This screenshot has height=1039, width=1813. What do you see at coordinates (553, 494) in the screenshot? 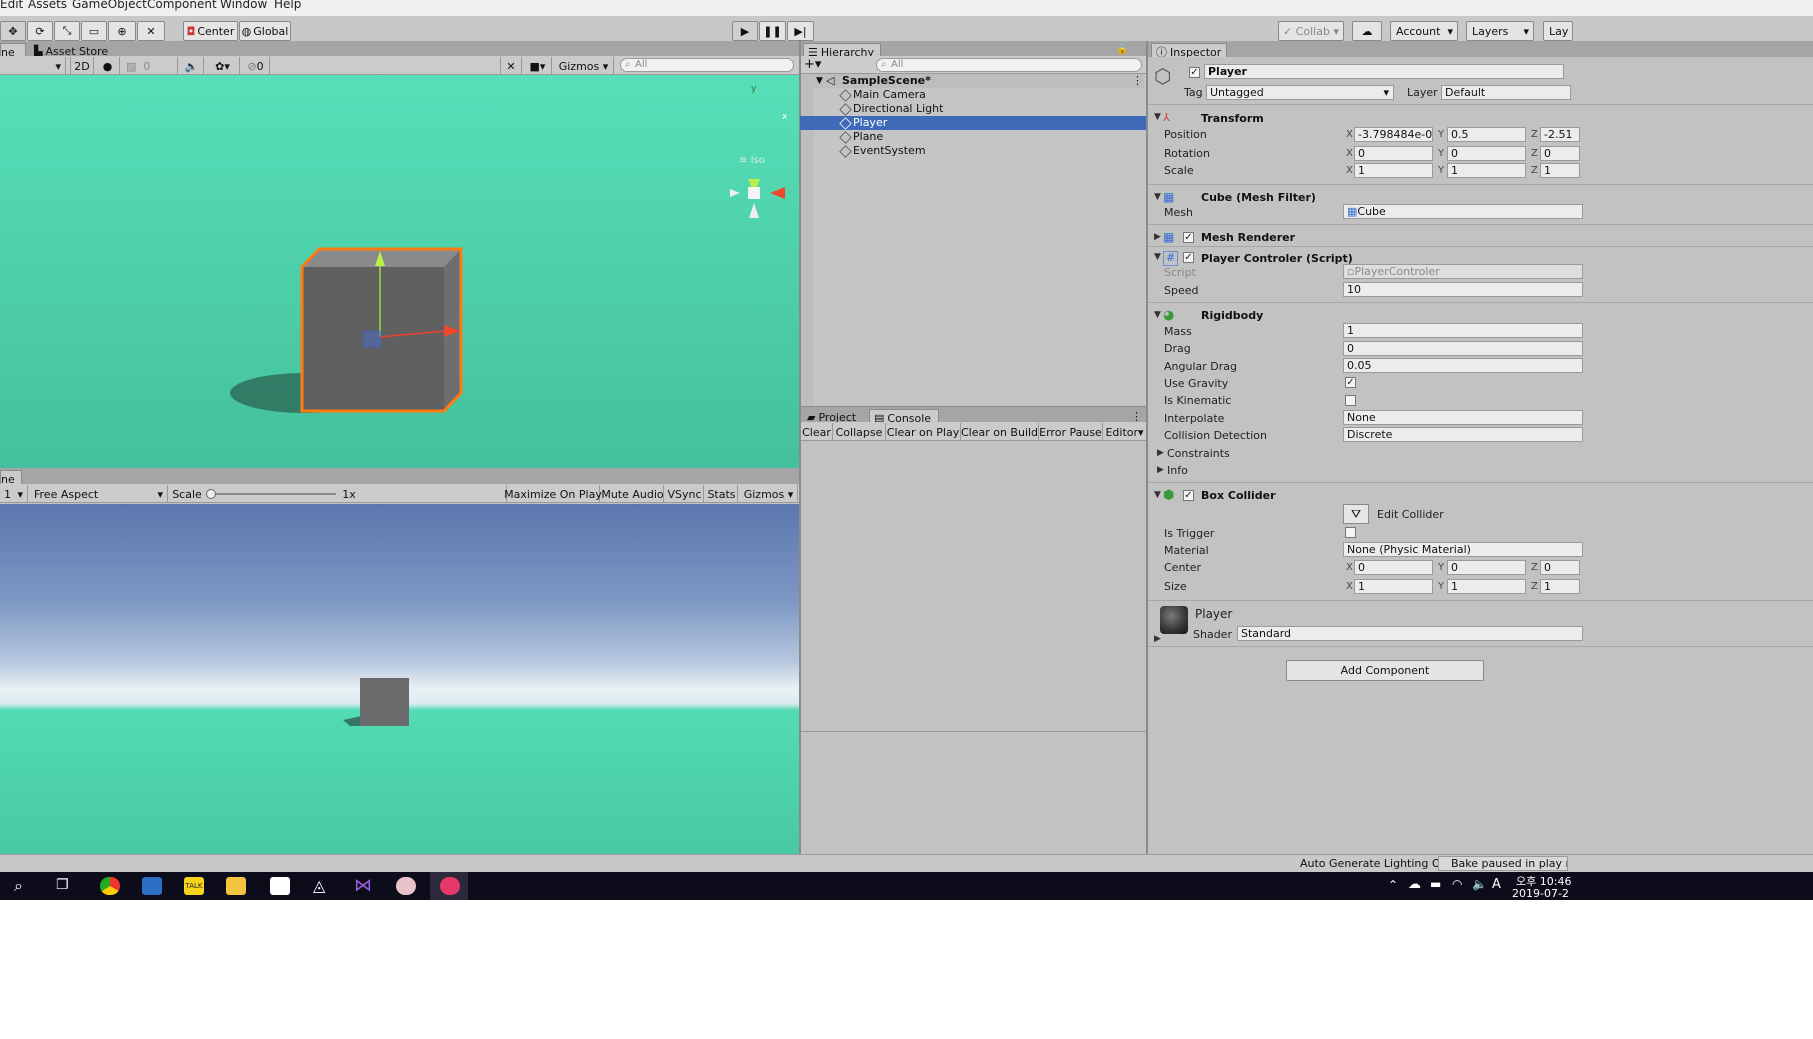
I see `maximize-on-play-toggle: Maximize On Play` at bounding box center [553, 494].